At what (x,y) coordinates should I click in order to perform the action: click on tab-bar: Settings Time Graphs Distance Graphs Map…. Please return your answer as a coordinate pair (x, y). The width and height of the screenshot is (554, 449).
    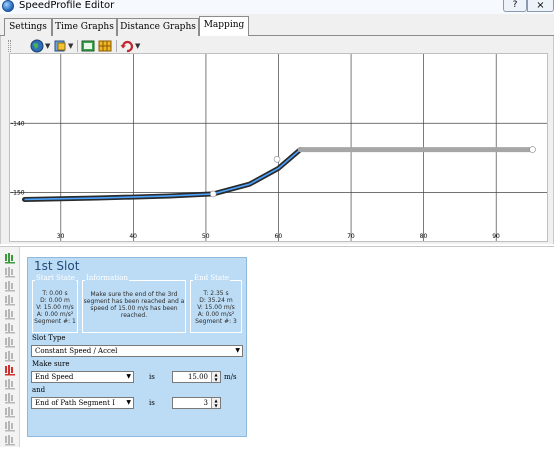
    Looking at the image, I should click on (277, 25).